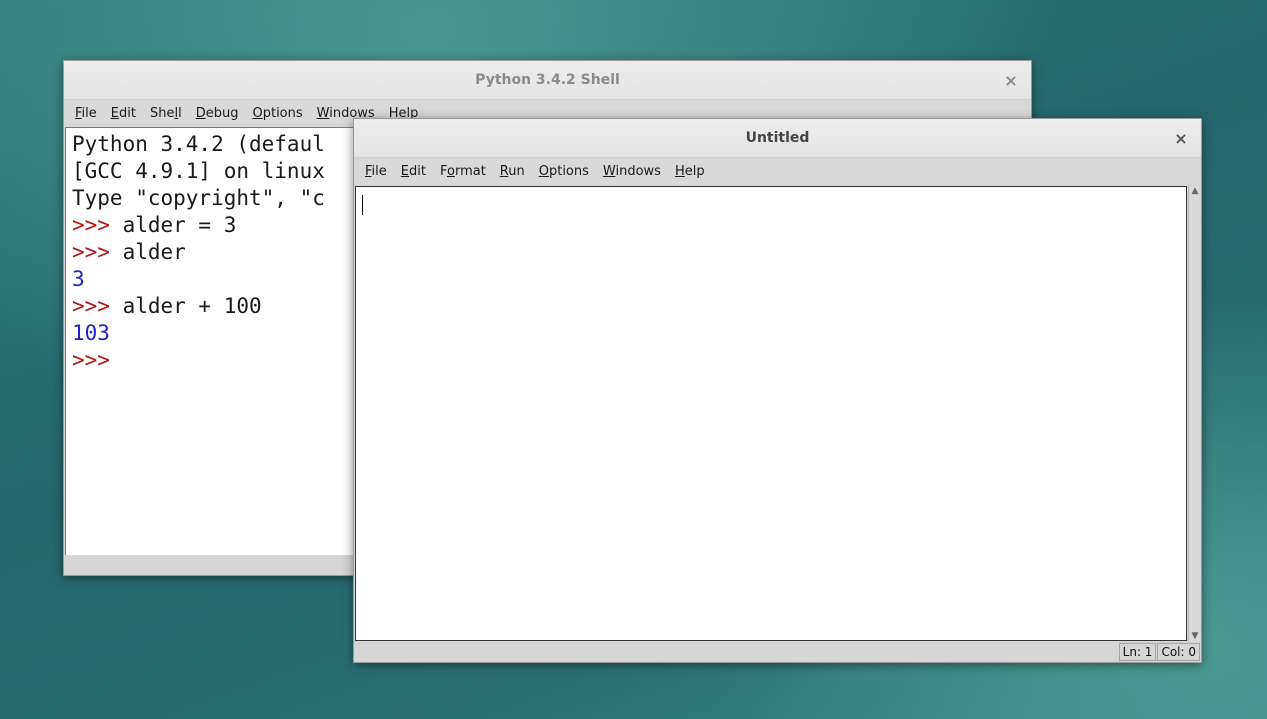 This screenshot has height=719, width=1267. Describe the element at coordinates (78, 279) in the screenshot. I see `shell-result: 3` at that location.